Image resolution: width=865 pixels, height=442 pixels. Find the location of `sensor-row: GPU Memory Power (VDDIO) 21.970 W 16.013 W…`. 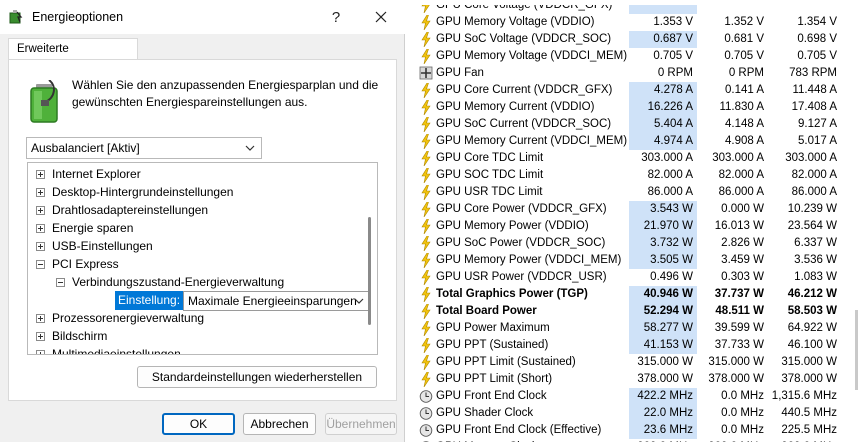

sensor-row: GPU Memory Power (VDDIO) 21.970 W 16.013 W… is located at coordinates (632, 226).